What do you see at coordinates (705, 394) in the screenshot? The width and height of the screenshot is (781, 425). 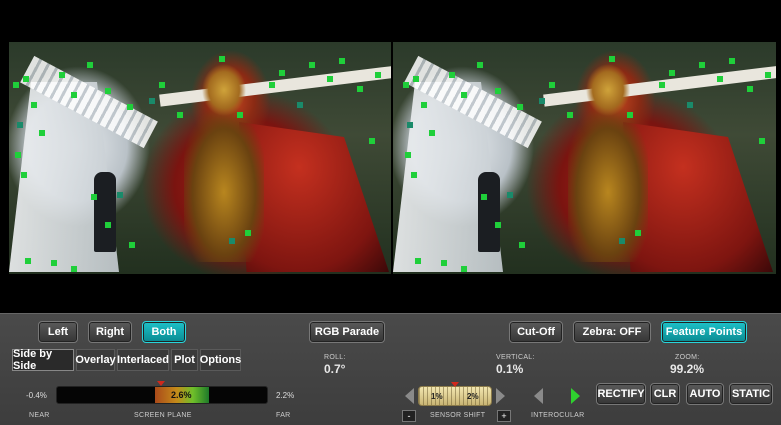 I see `auto-button: AUTO` at bounding box center [705, 394].